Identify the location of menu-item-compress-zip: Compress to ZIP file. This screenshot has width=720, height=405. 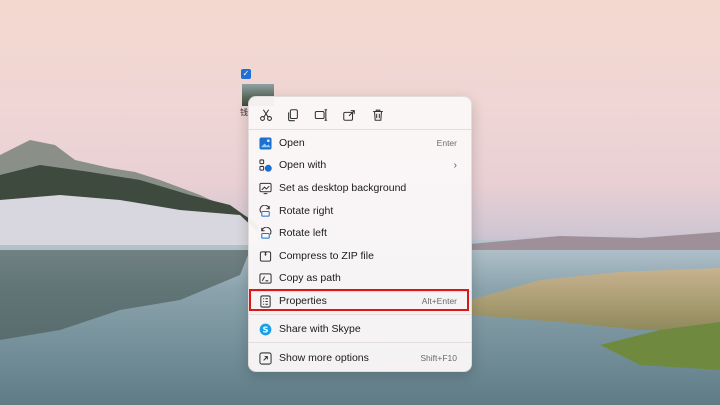
(360, 256).